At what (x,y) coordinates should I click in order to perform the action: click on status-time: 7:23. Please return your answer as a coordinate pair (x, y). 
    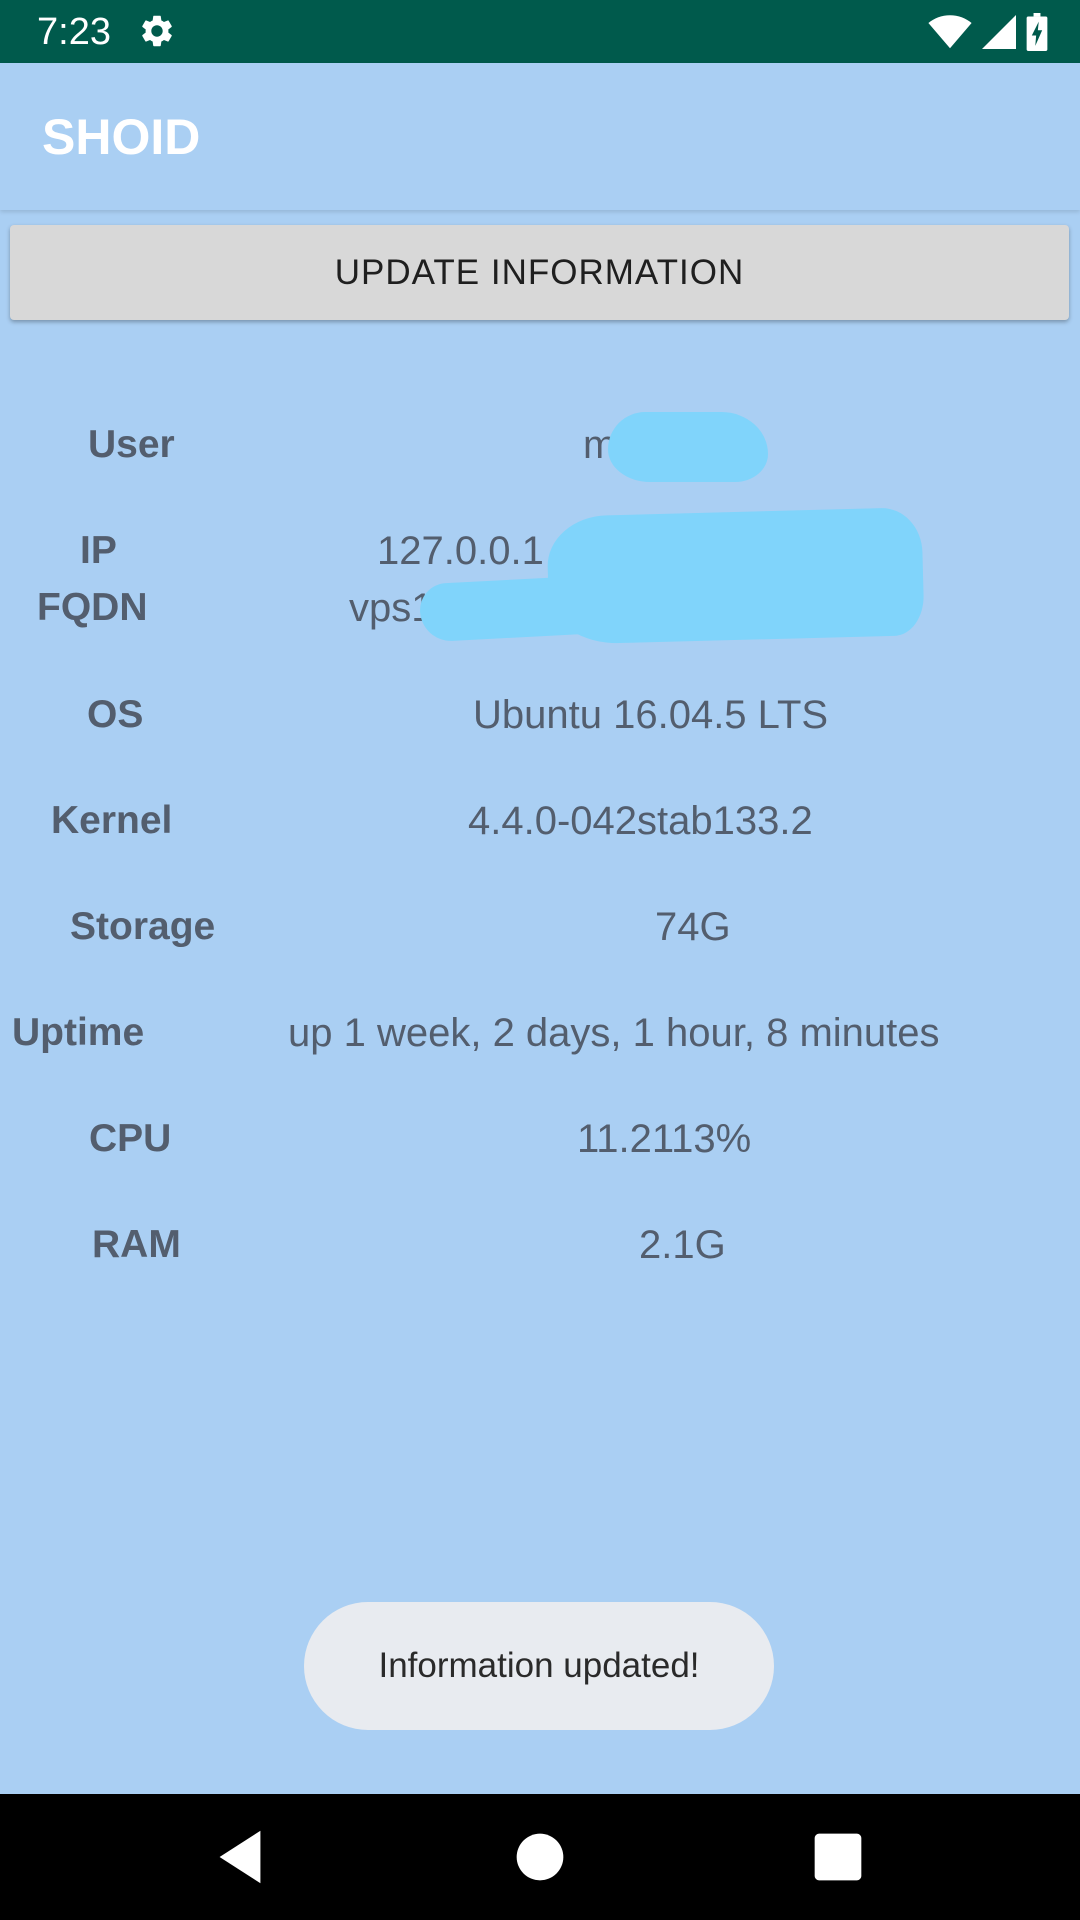
    Looking at the image, I should click on (74, 32).